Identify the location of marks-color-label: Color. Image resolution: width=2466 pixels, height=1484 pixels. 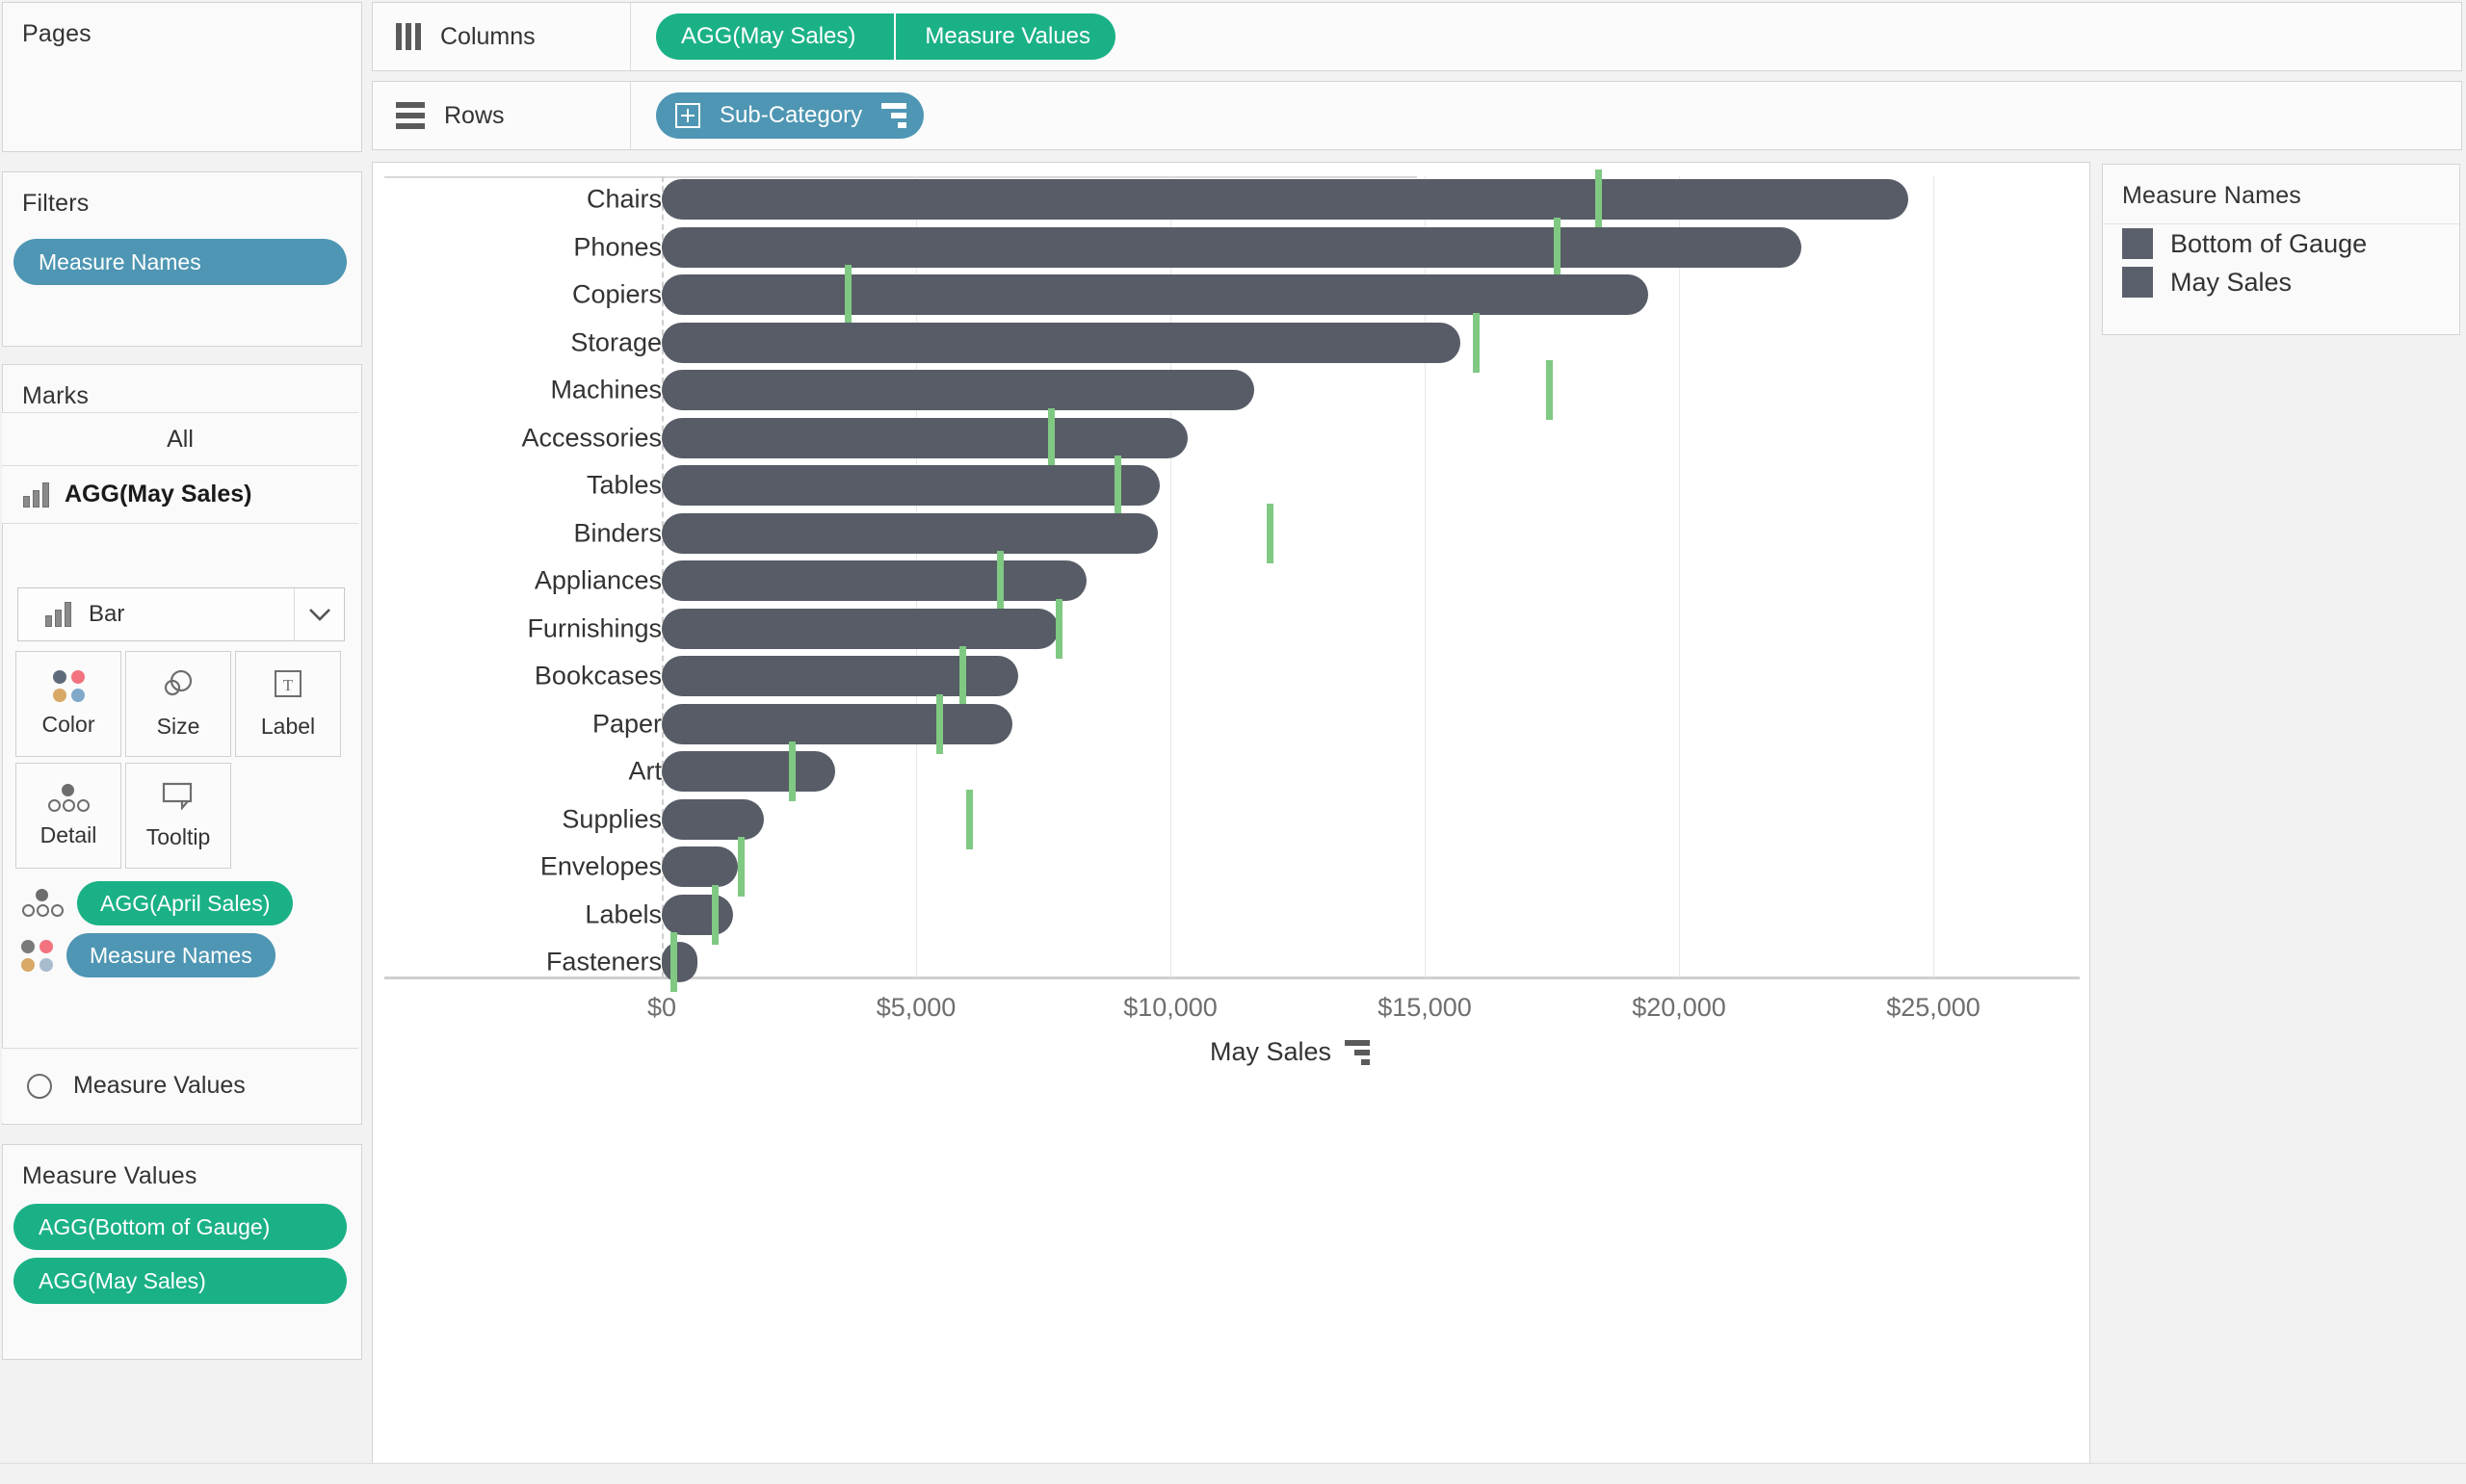
(68, 725).